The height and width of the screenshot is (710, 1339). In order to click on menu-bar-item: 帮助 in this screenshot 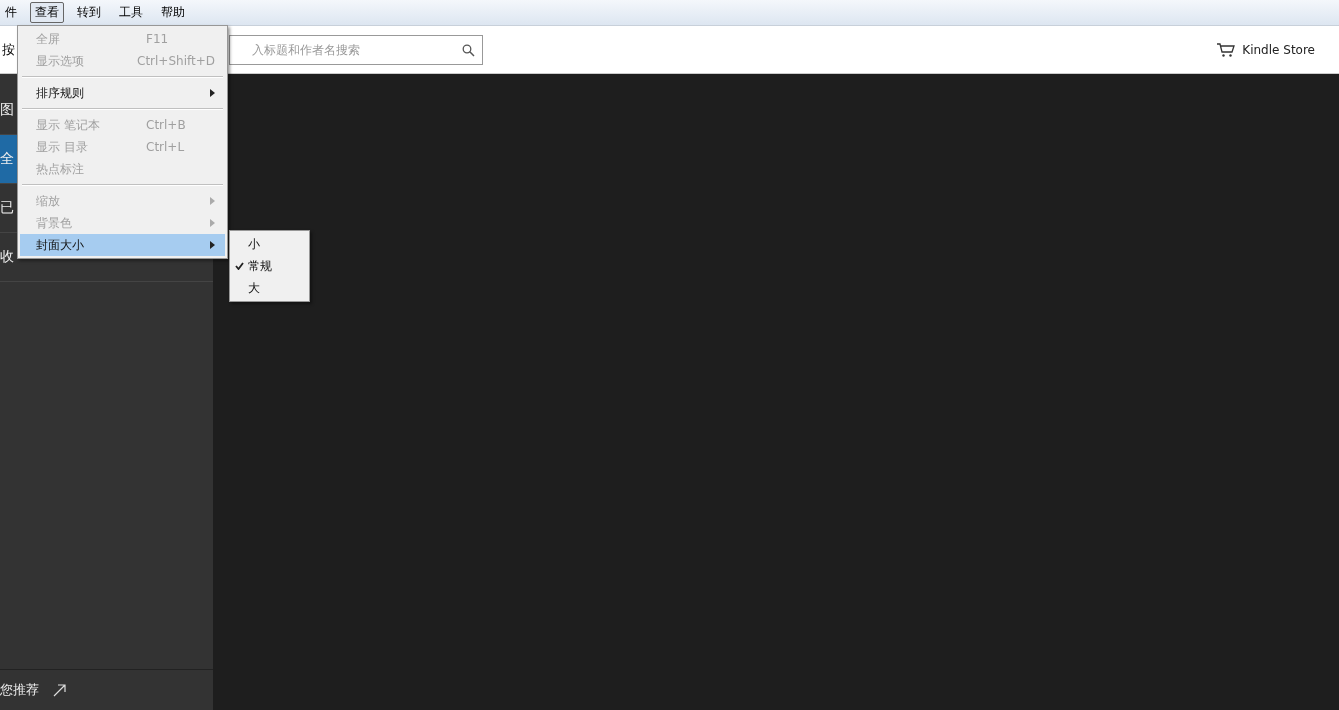, I will do `click(173, 12)`.